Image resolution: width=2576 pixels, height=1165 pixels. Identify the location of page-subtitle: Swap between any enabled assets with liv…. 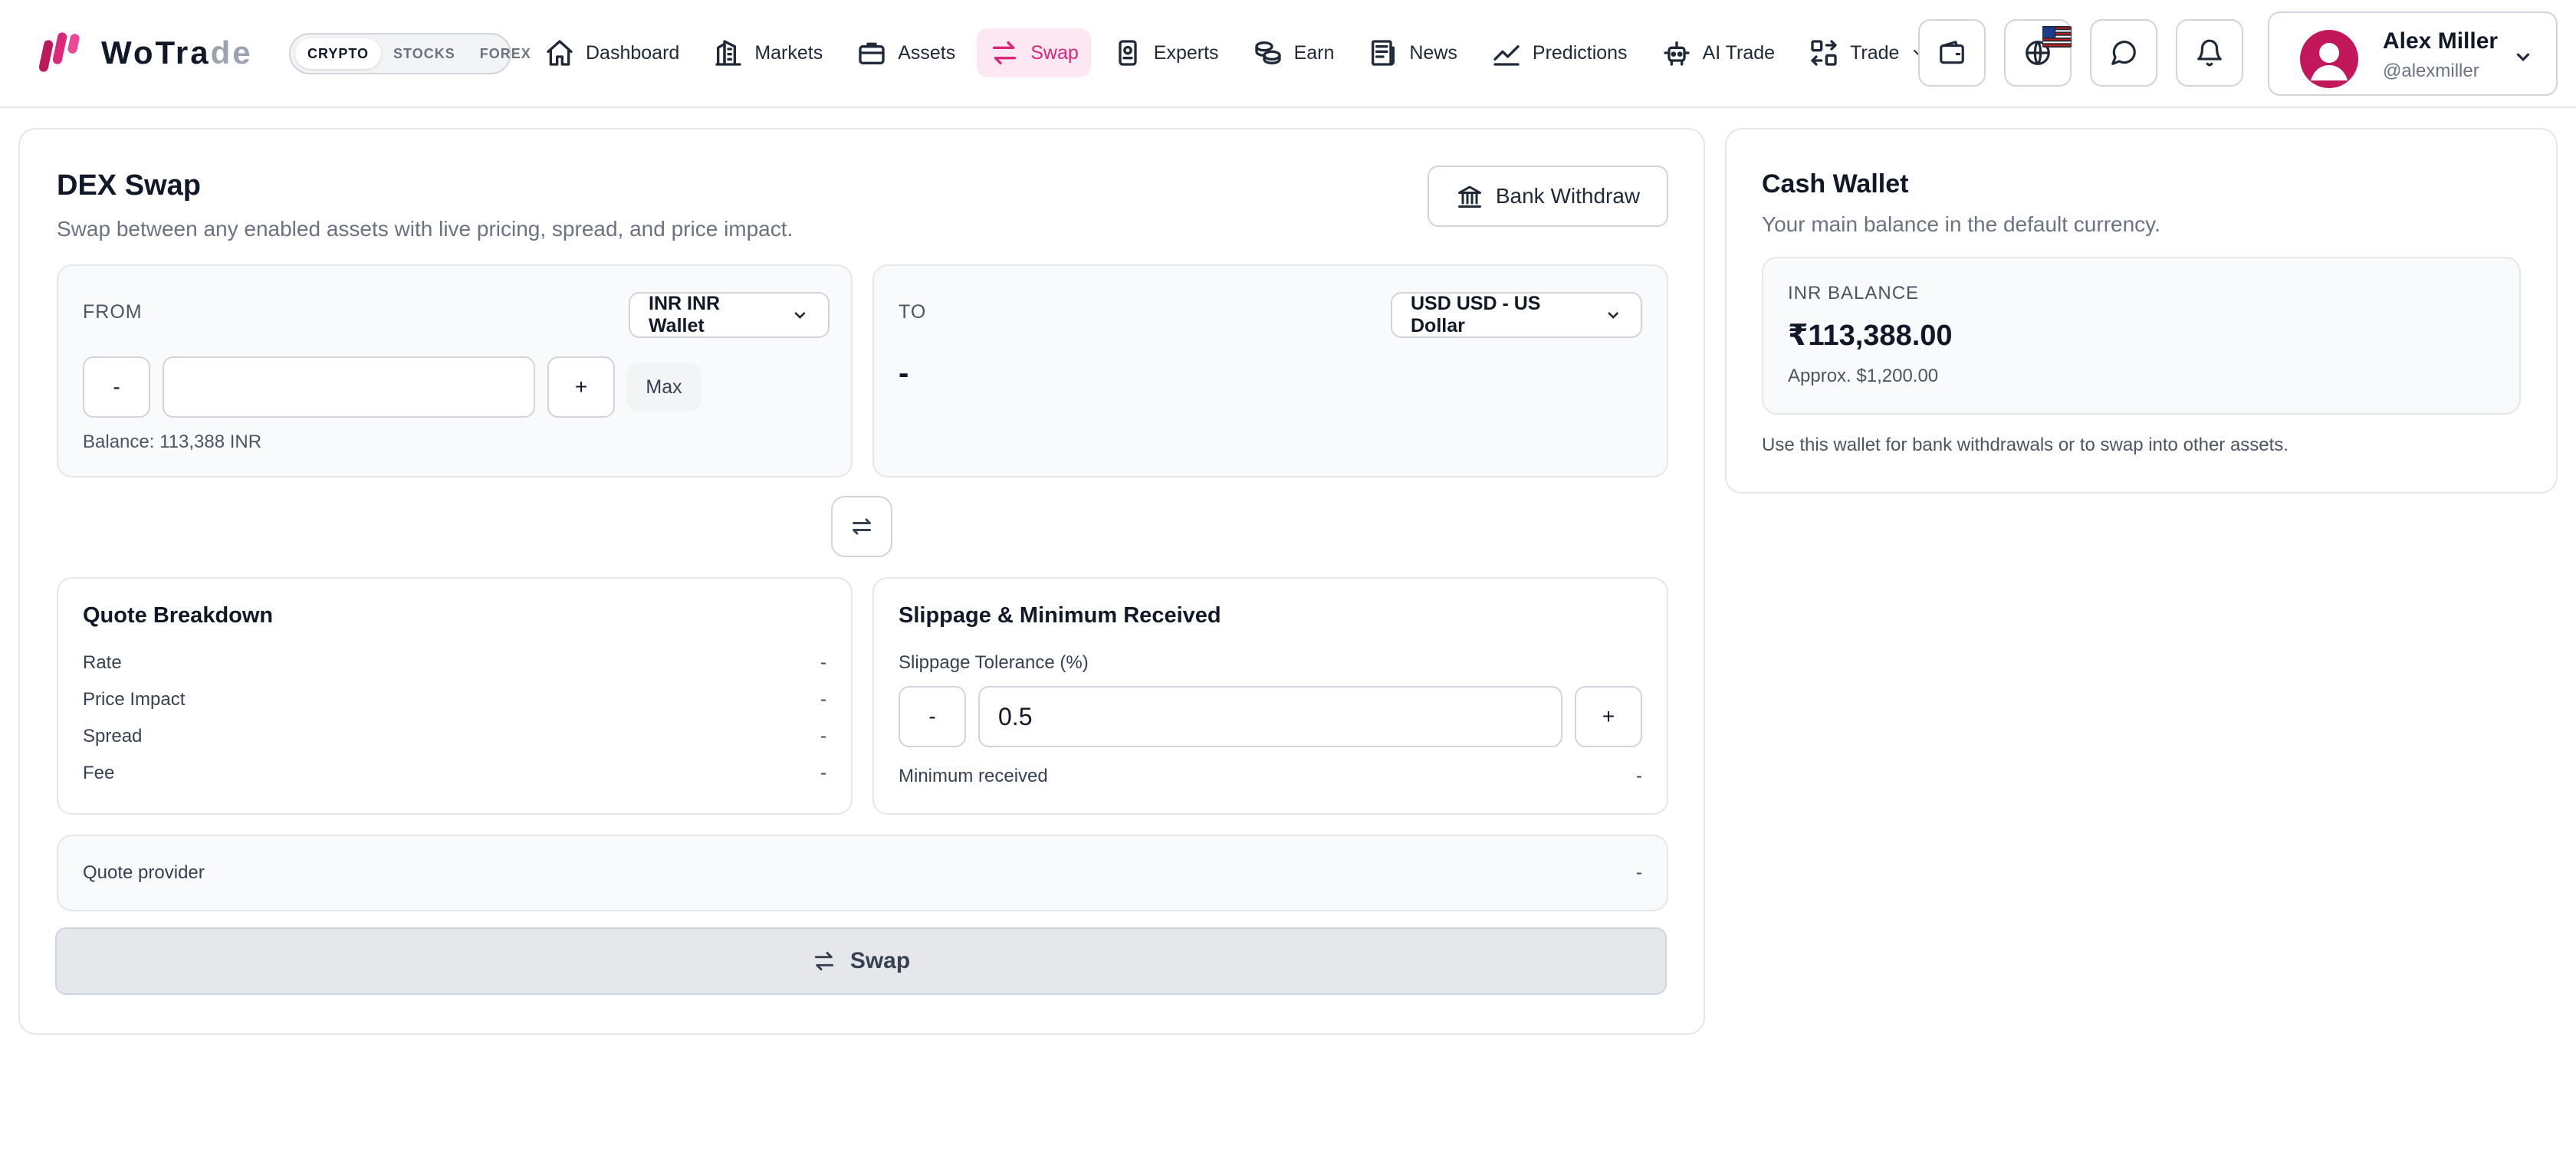
(426, 229).